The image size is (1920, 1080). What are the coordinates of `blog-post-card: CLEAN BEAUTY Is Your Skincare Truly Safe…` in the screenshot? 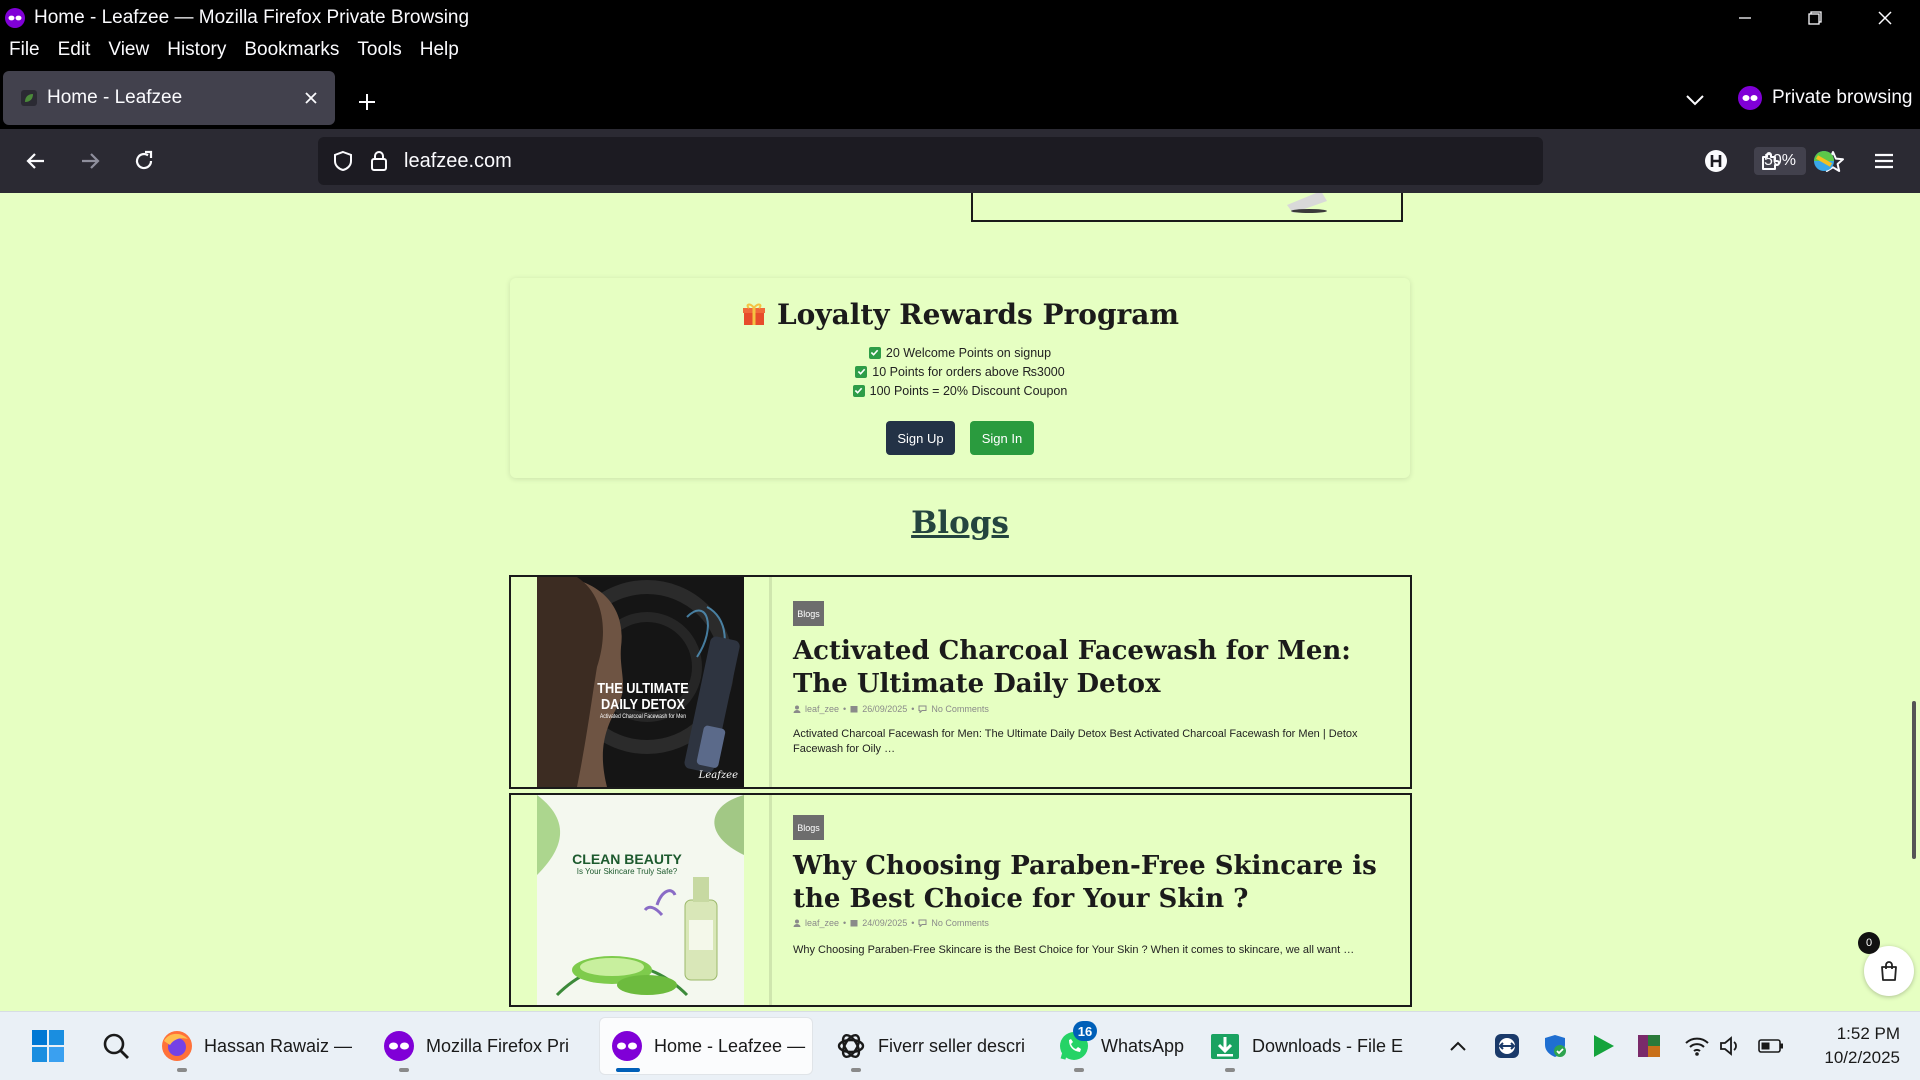 It's located at (960, 900).